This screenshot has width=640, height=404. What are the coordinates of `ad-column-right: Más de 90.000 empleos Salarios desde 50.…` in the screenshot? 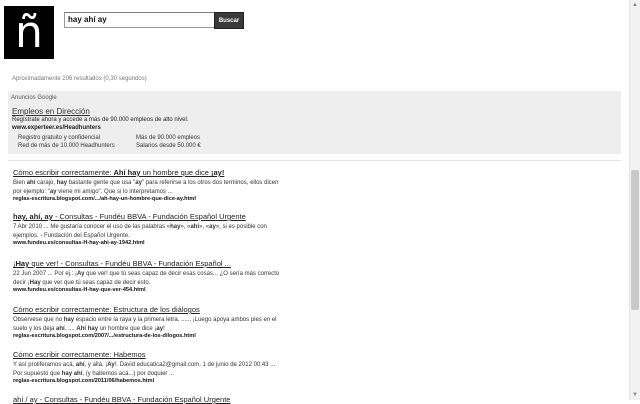 It's located at (168, 142).